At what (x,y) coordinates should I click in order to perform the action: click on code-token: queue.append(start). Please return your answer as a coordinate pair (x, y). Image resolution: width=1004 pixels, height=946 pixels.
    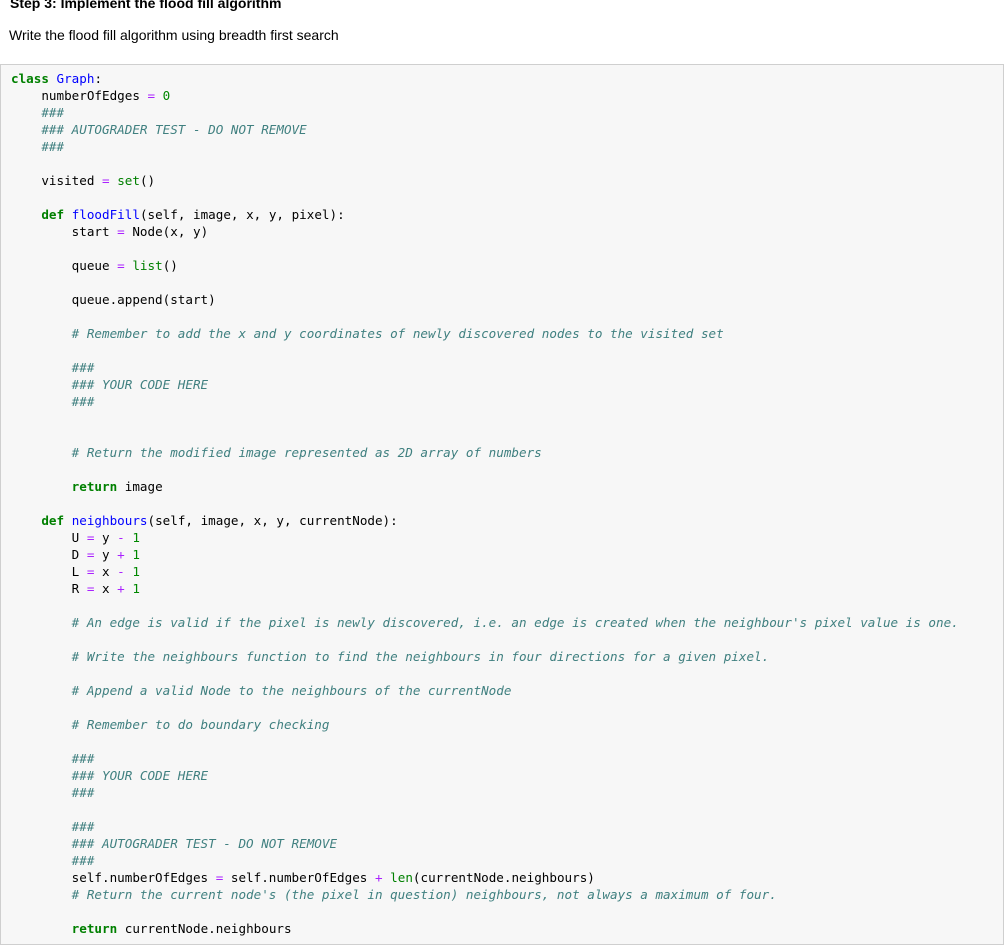
    Looking at the image, I should click on (113, 299).